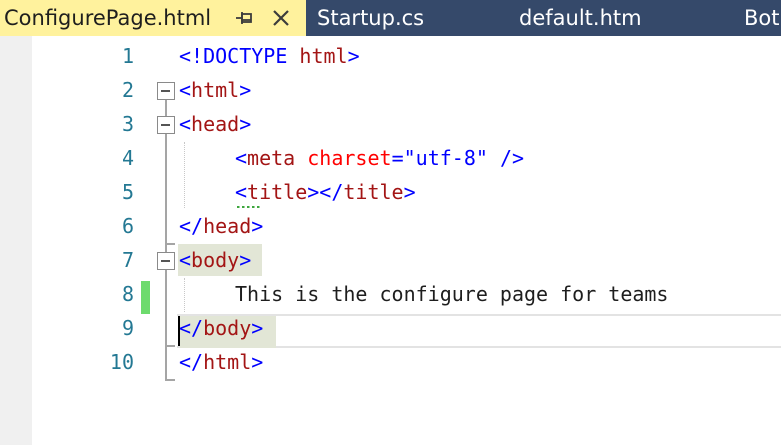  What do you see at coordinates (166, 91) in the screenshot?
I see `collapse-html-icon` at bounding box center [166, 91].